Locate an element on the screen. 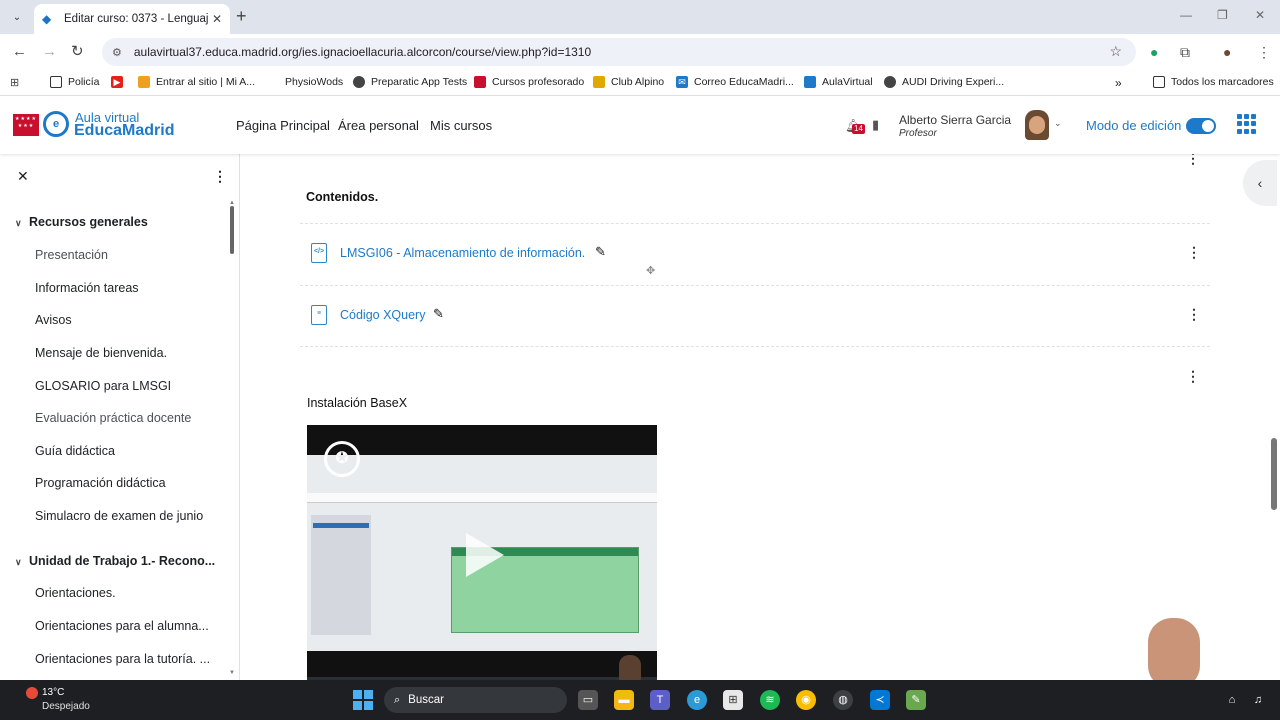 This screenshot has width=1280, height=720. grammarly-extension-icon: ● is located at coordinates (1154, 52).